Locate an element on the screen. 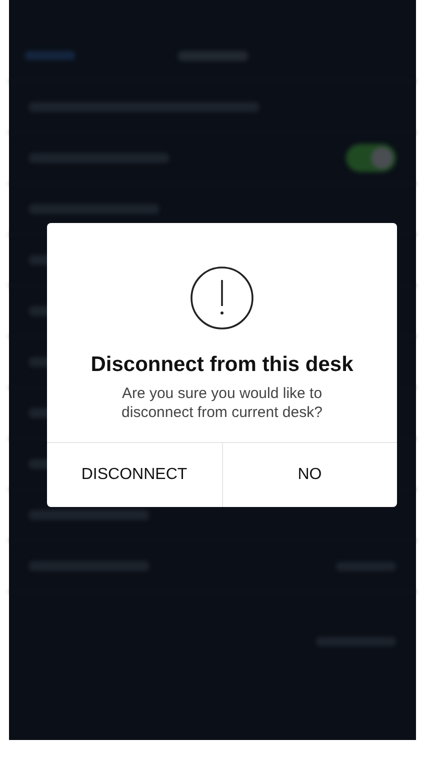 The image size is (425, 760). dialog-button: NO is located at coordinates (309, 475).